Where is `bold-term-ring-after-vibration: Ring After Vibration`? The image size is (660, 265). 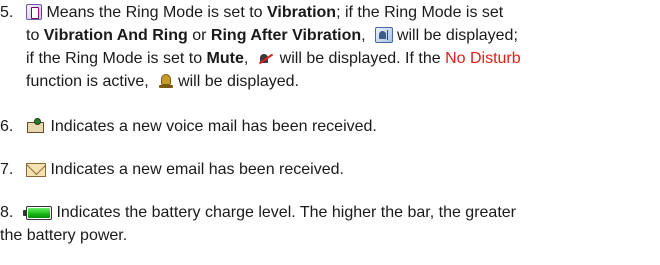 bold-term-ring-after-vibration: Ring After Vibration is located at coordinates (286, 35).